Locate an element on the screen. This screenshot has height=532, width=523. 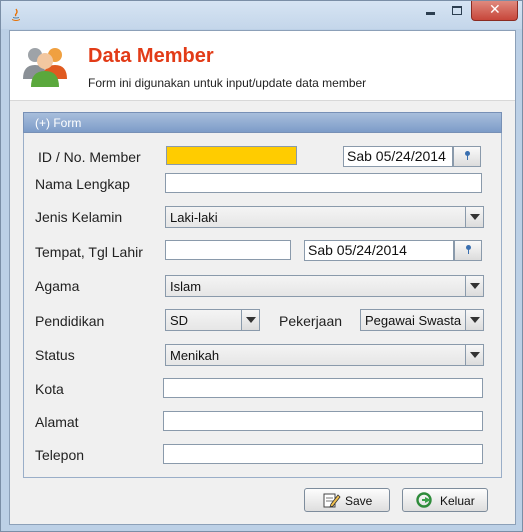
keluar-button: Keluar is located at coordinates (445, 500).